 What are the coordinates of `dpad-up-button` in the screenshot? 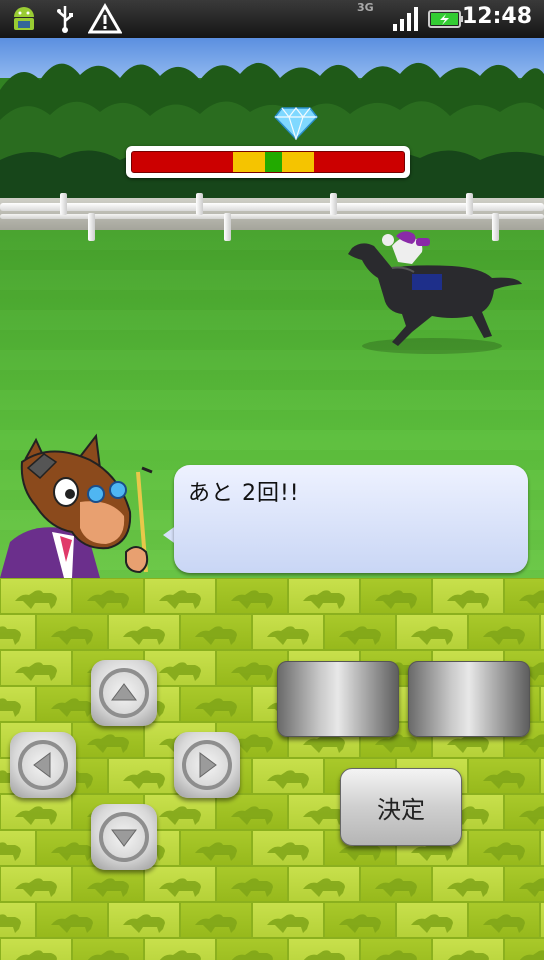 It's located at (124, 693).